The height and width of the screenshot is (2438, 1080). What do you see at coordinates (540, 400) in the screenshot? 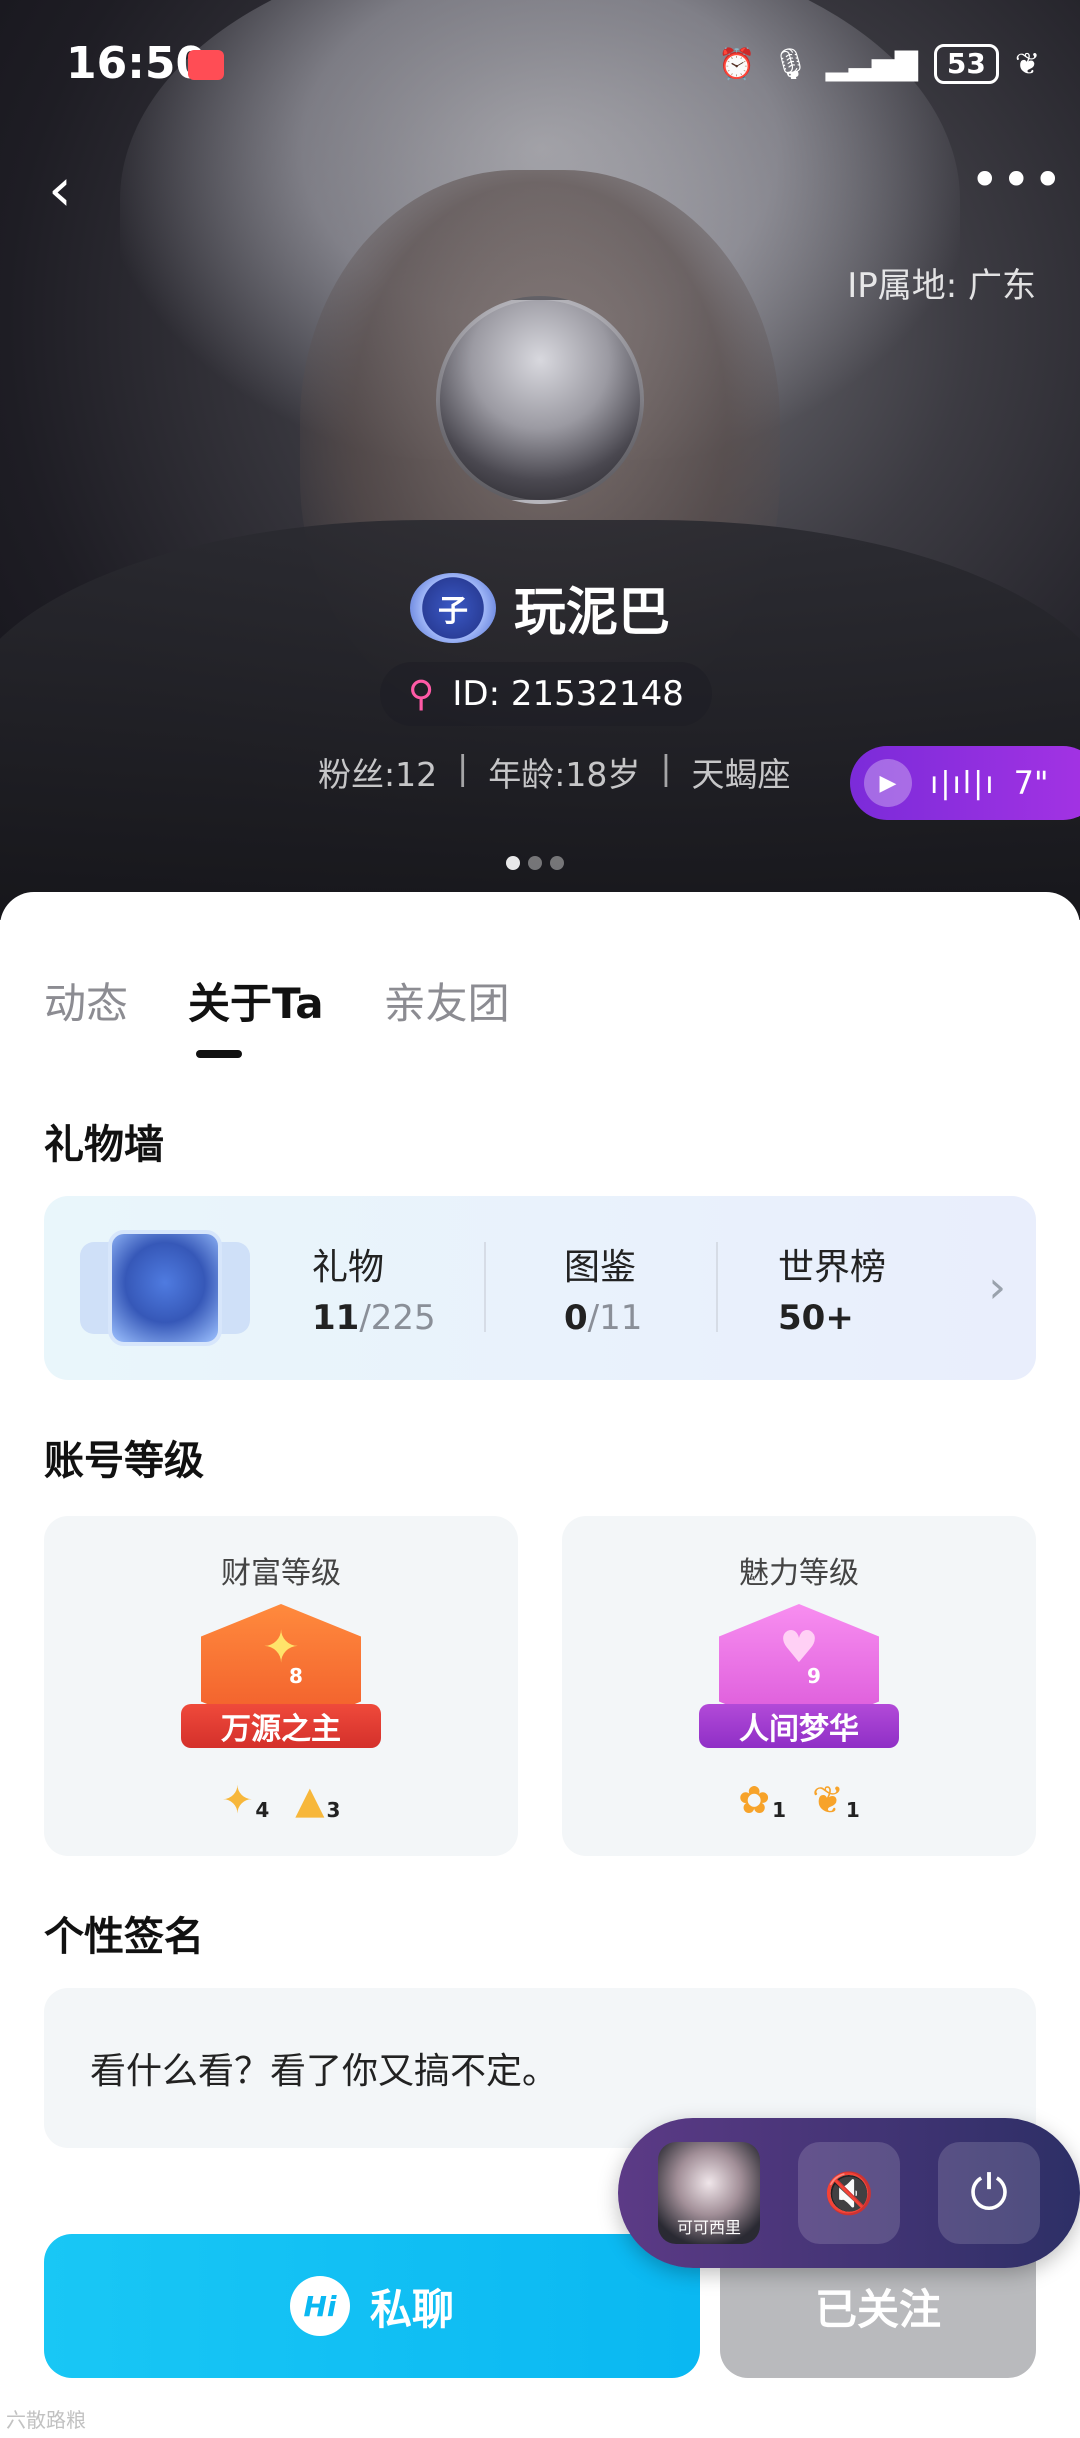
I see `profile-avatar` at bounding box center [540, 400].